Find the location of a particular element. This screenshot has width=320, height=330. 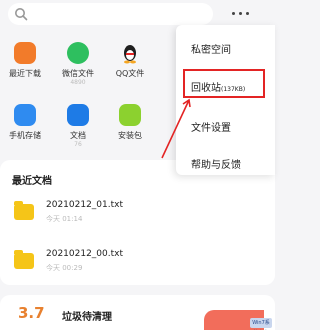

highlight-box is located at coordinates (224, 83).